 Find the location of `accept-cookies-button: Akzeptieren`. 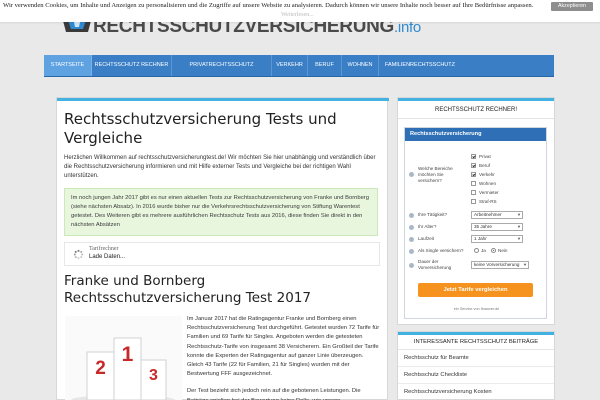

accept-cookies-button: Akzeptieren is located at coordinates (572, 6).